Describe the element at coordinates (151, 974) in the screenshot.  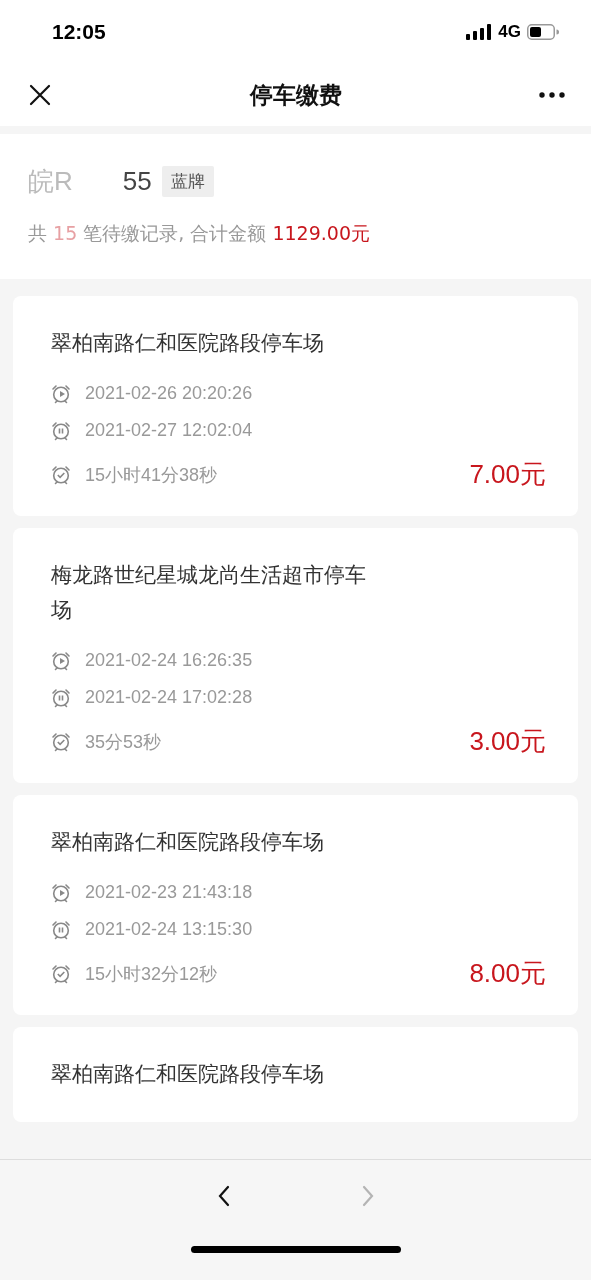
I see `duration-label: 15小时32分12秒` at that location.